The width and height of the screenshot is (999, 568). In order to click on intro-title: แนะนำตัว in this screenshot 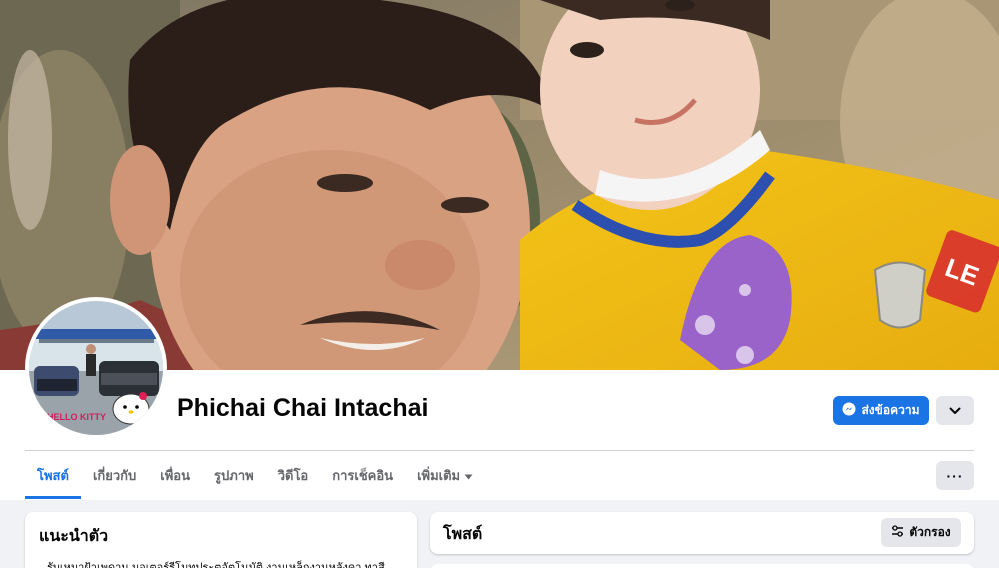, I will do `click(74, 536)`.